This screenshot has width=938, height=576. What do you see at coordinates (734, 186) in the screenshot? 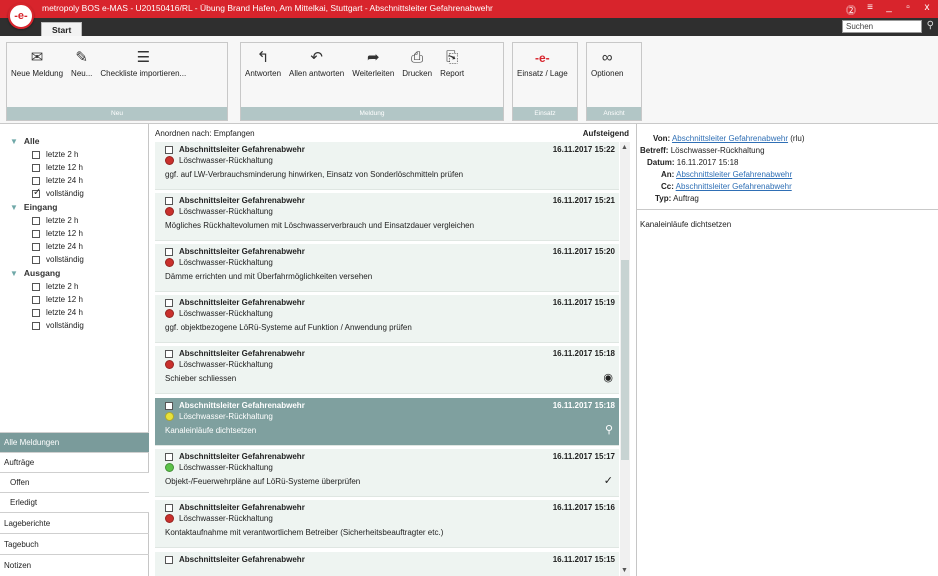
I see `cc-link: Abschnittsleiter Gefahrenabwehr` at bounding box center [734, 186].